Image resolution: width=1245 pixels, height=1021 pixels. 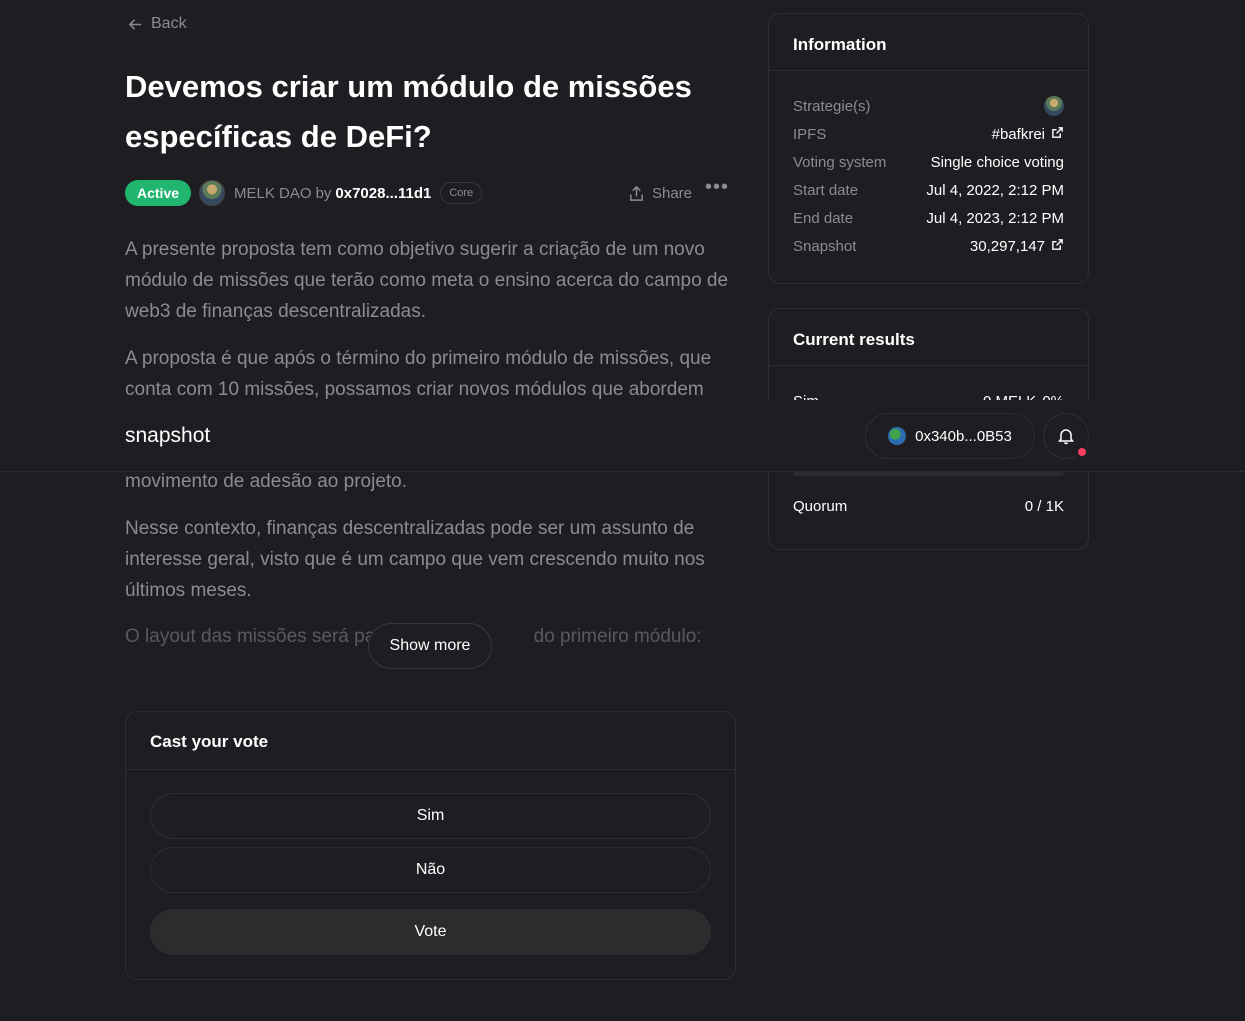 I want to click on cast-vote-card: Cast your vote Sim Não Vote, so click(x=430, y=845).